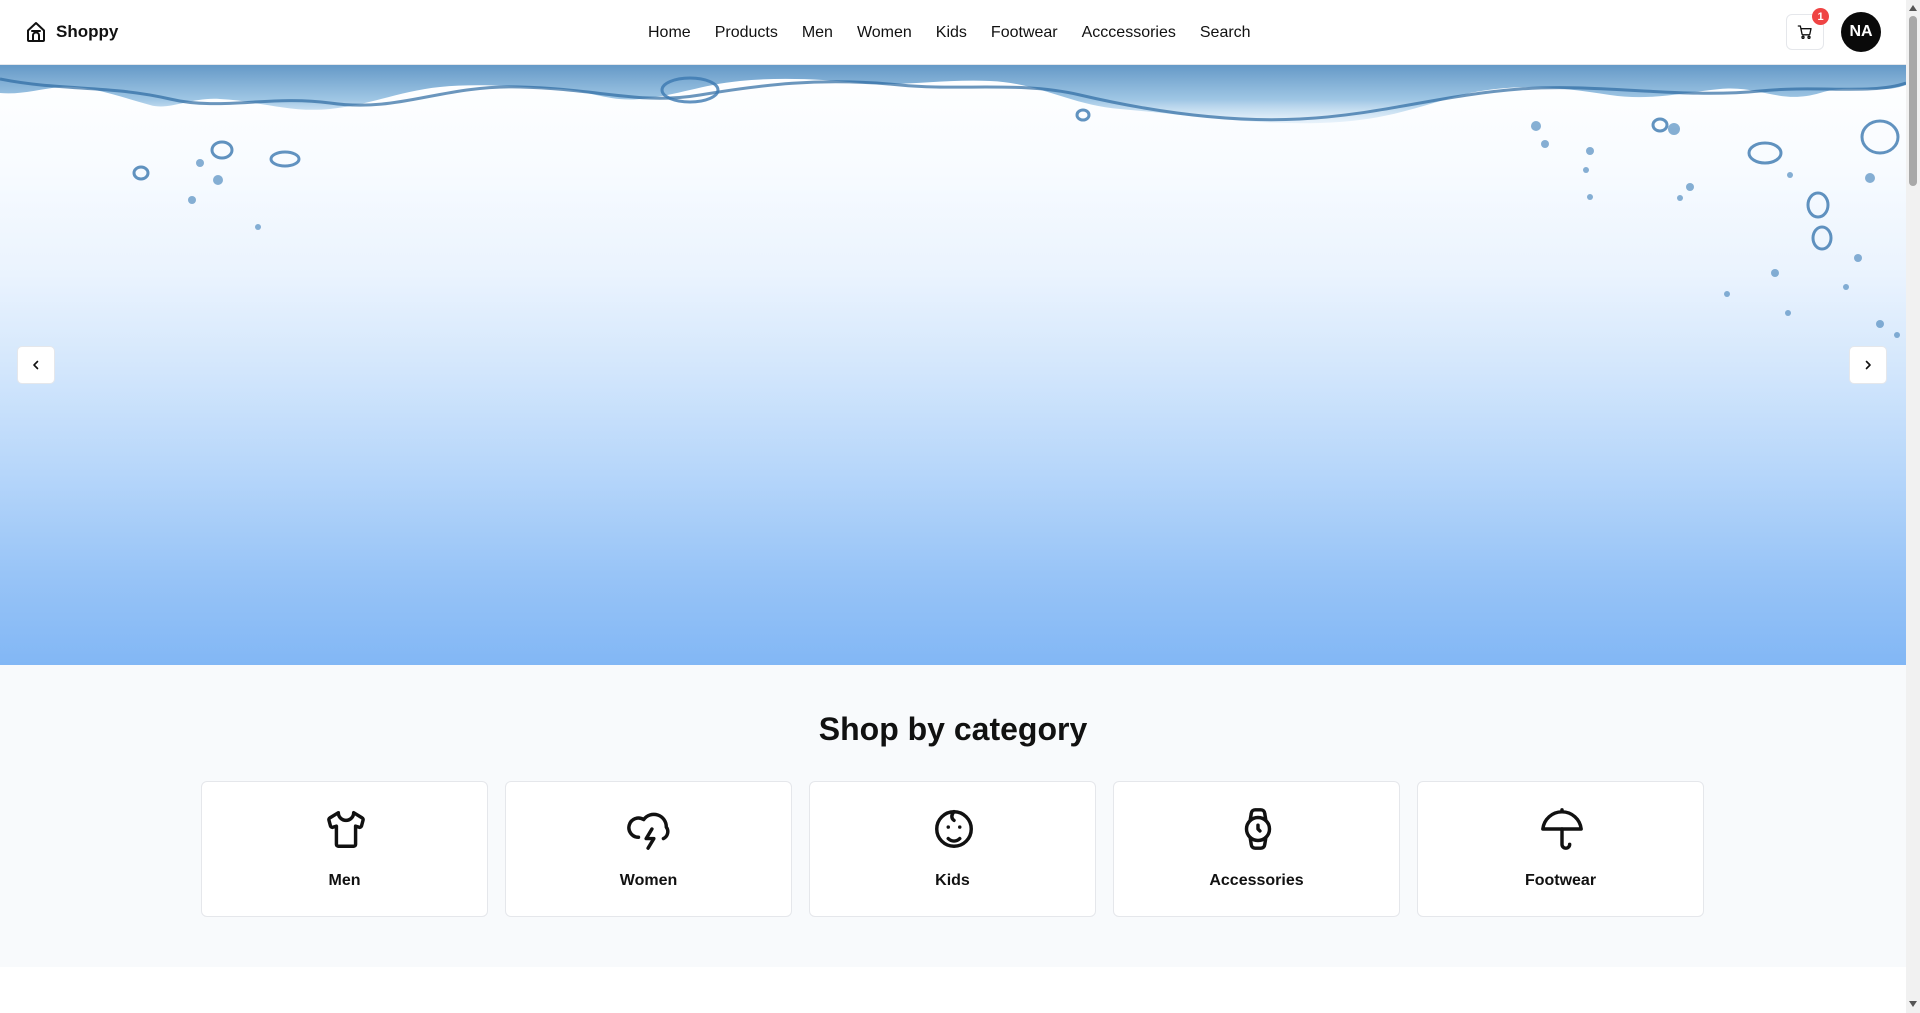 The width and height of the screenshot is (1920, 1013). What do you see at coordinates (1804, 32) in the screenshot?
I see `cart-icon` at bounding box center [1804, 32].